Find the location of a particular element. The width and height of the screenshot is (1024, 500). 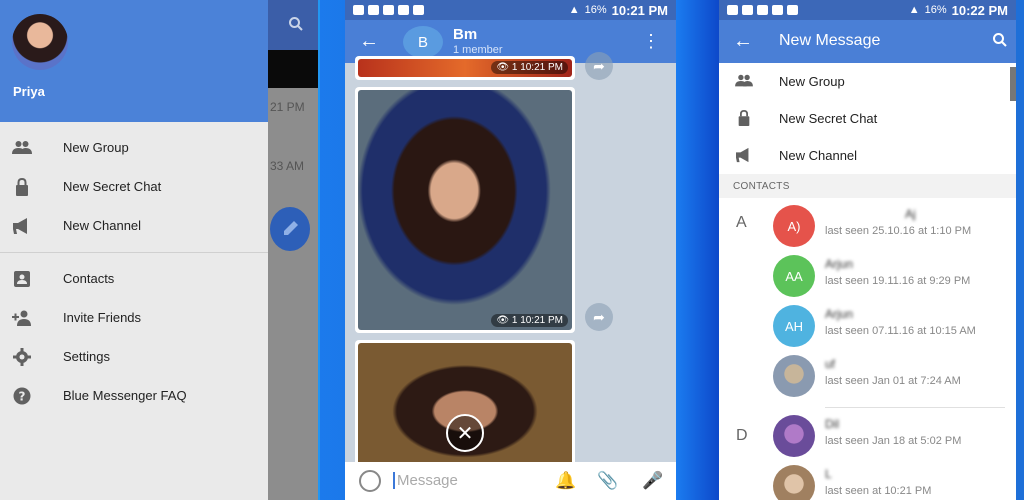

page-title: New Message is located at coordinates (830, 40).